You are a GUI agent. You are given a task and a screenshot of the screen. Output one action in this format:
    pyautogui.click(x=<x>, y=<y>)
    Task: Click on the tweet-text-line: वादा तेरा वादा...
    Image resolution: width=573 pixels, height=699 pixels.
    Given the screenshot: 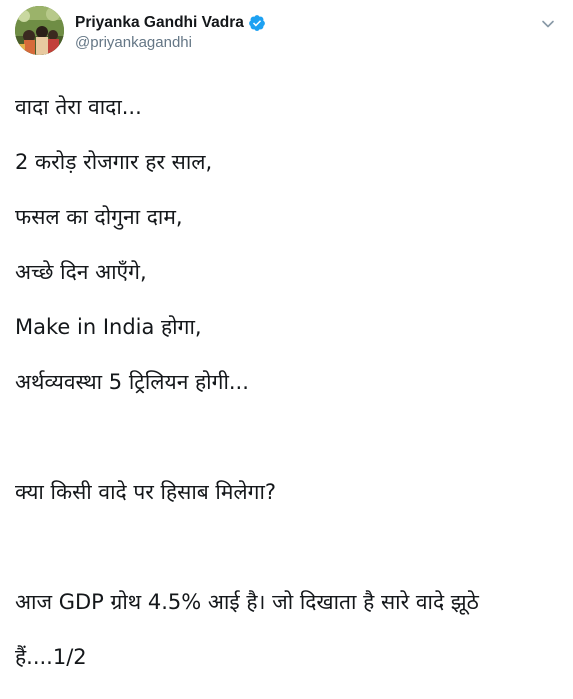 What is the action you would take?
    pyautogui.click(x=78, y=106)
    